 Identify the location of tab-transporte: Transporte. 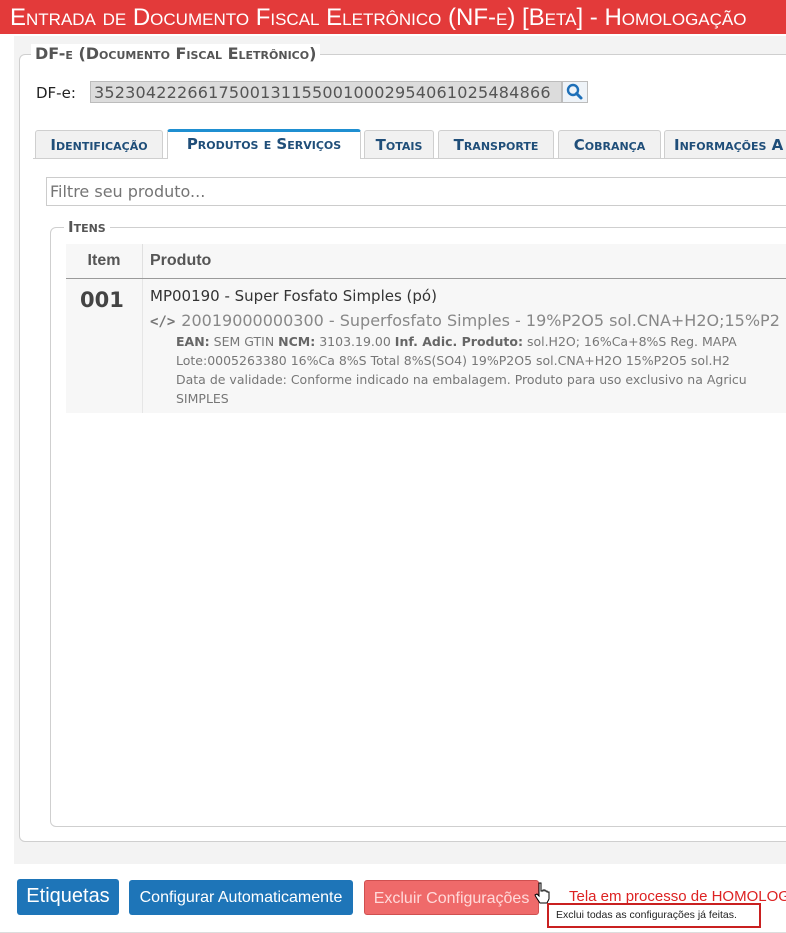
(496, 144).